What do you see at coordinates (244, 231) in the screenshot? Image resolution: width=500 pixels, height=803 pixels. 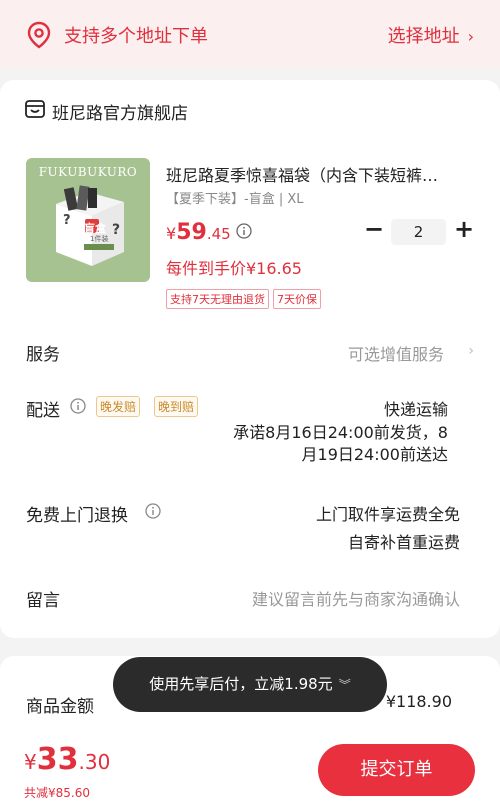 I see `price-info-icon` at bounding box center [244, 231].